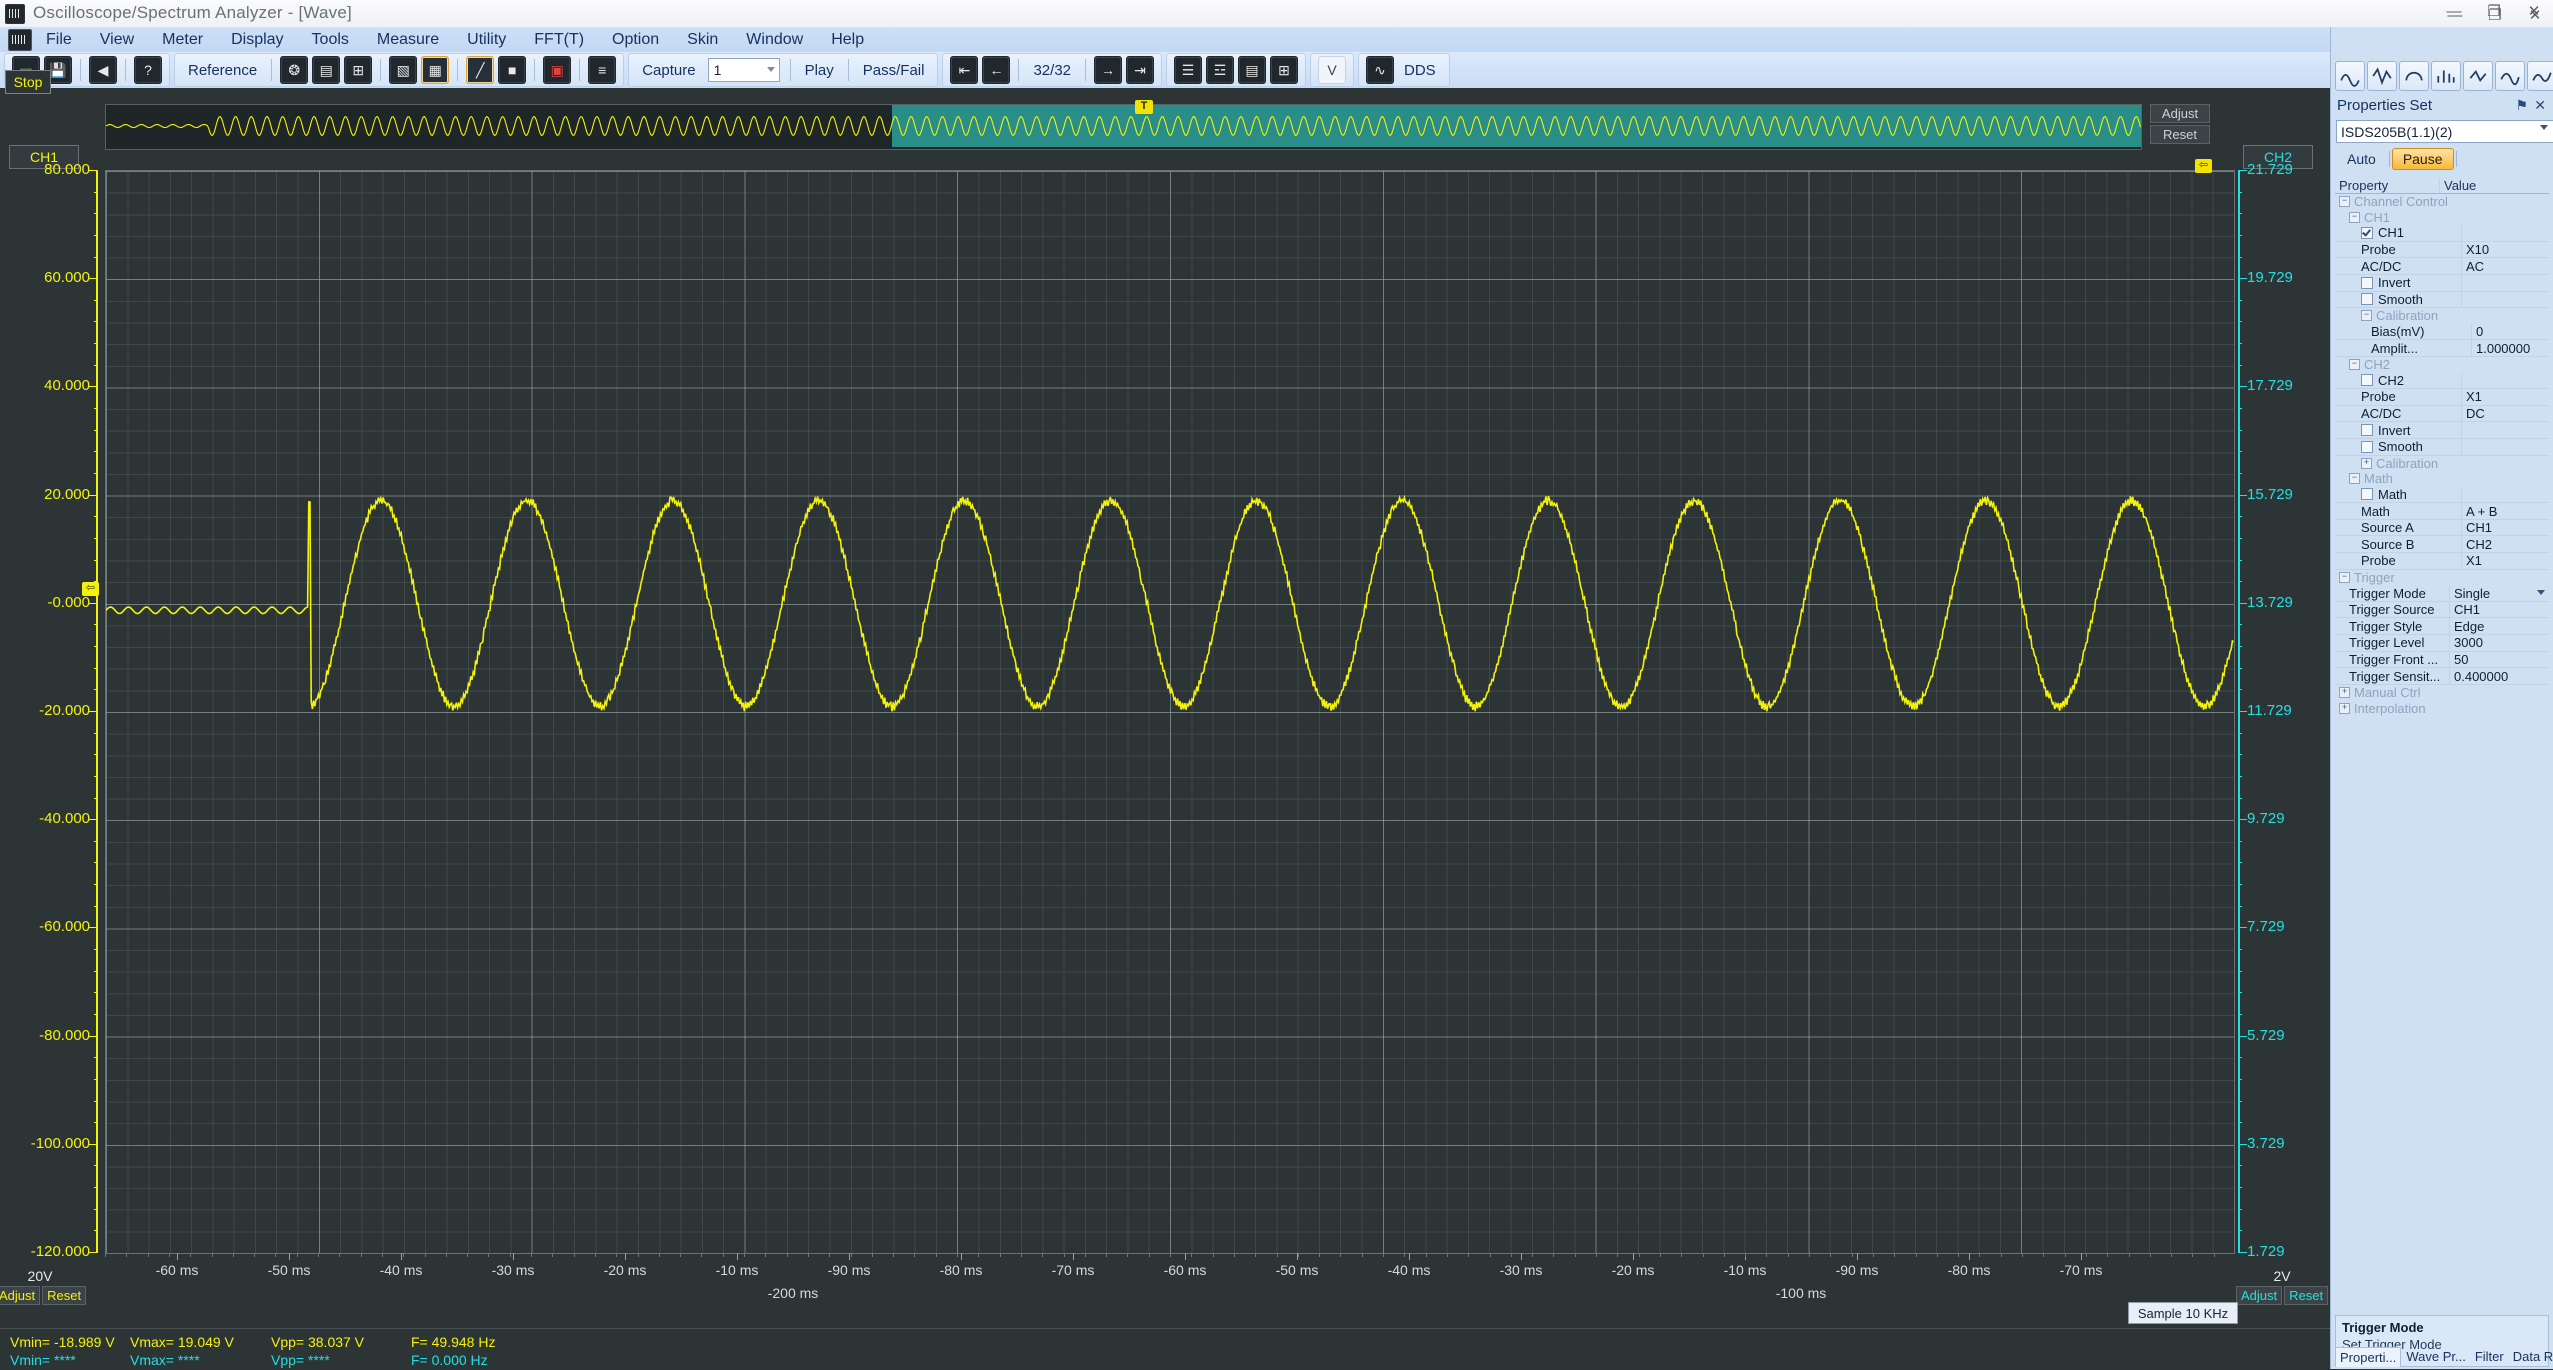 This screenshot has width=2553, height=1370. What do you see at coordinates (2499, 676) in the screenshot?
I see `property-value: 0.400000` at bounding box center [2499, 676].